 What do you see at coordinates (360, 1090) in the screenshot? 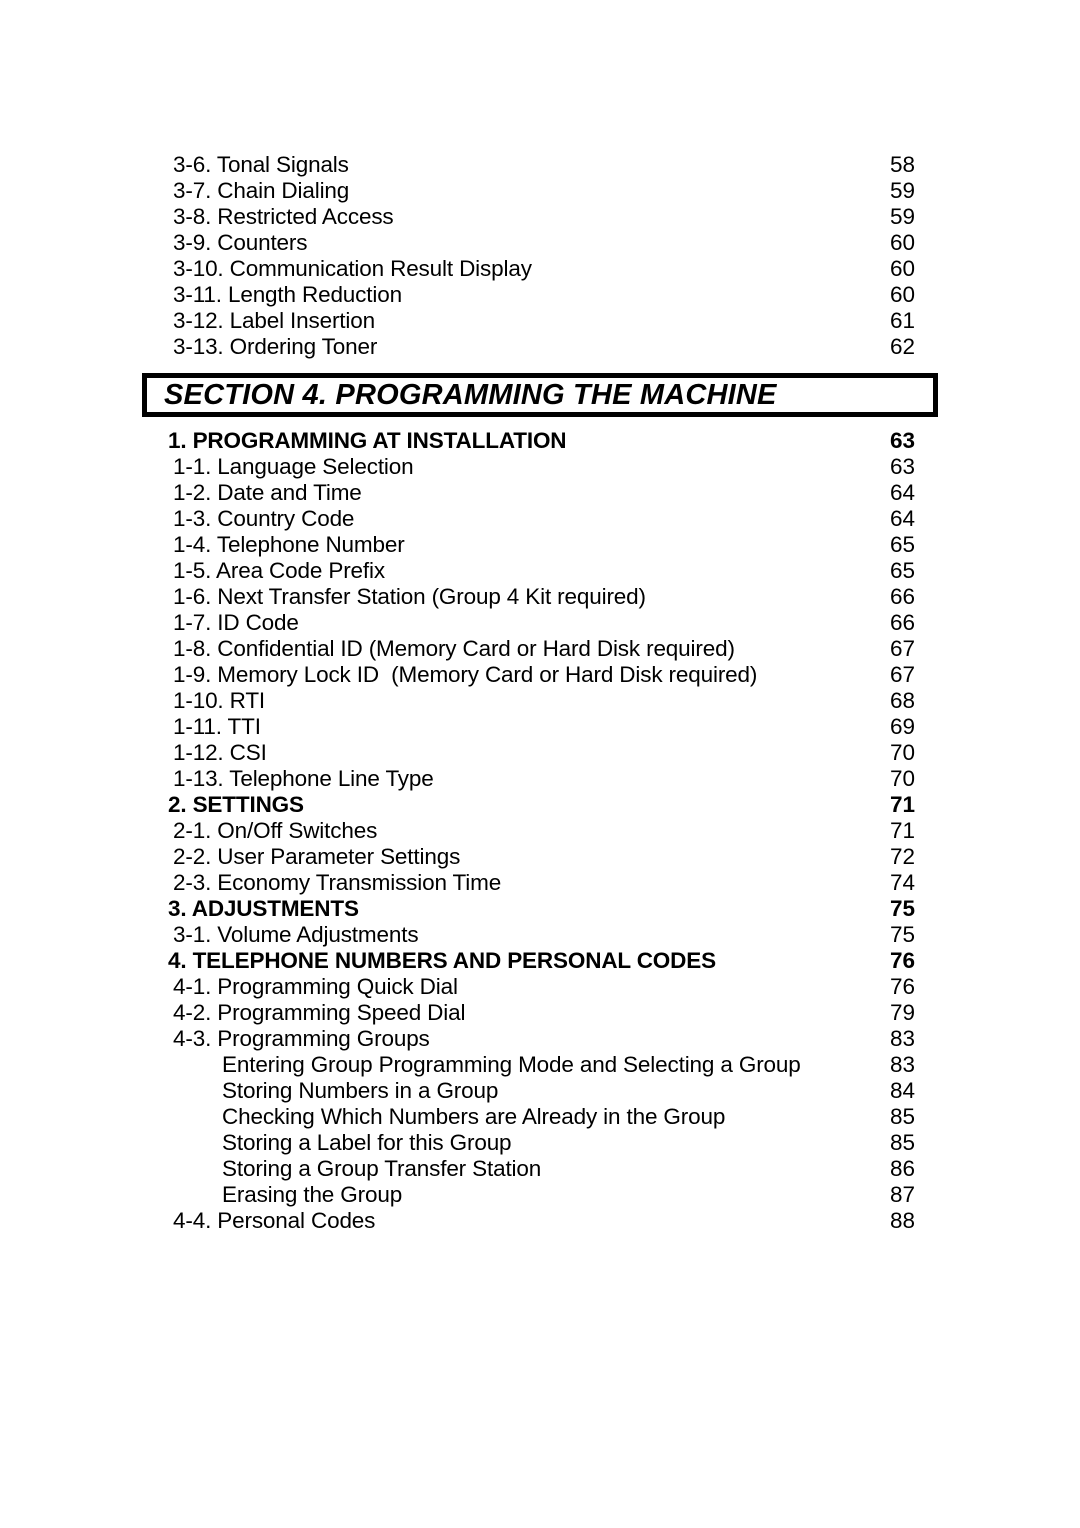
I see `toc-entry-title: Storing Numbers in a Group` at bounding box center [360, 1090].